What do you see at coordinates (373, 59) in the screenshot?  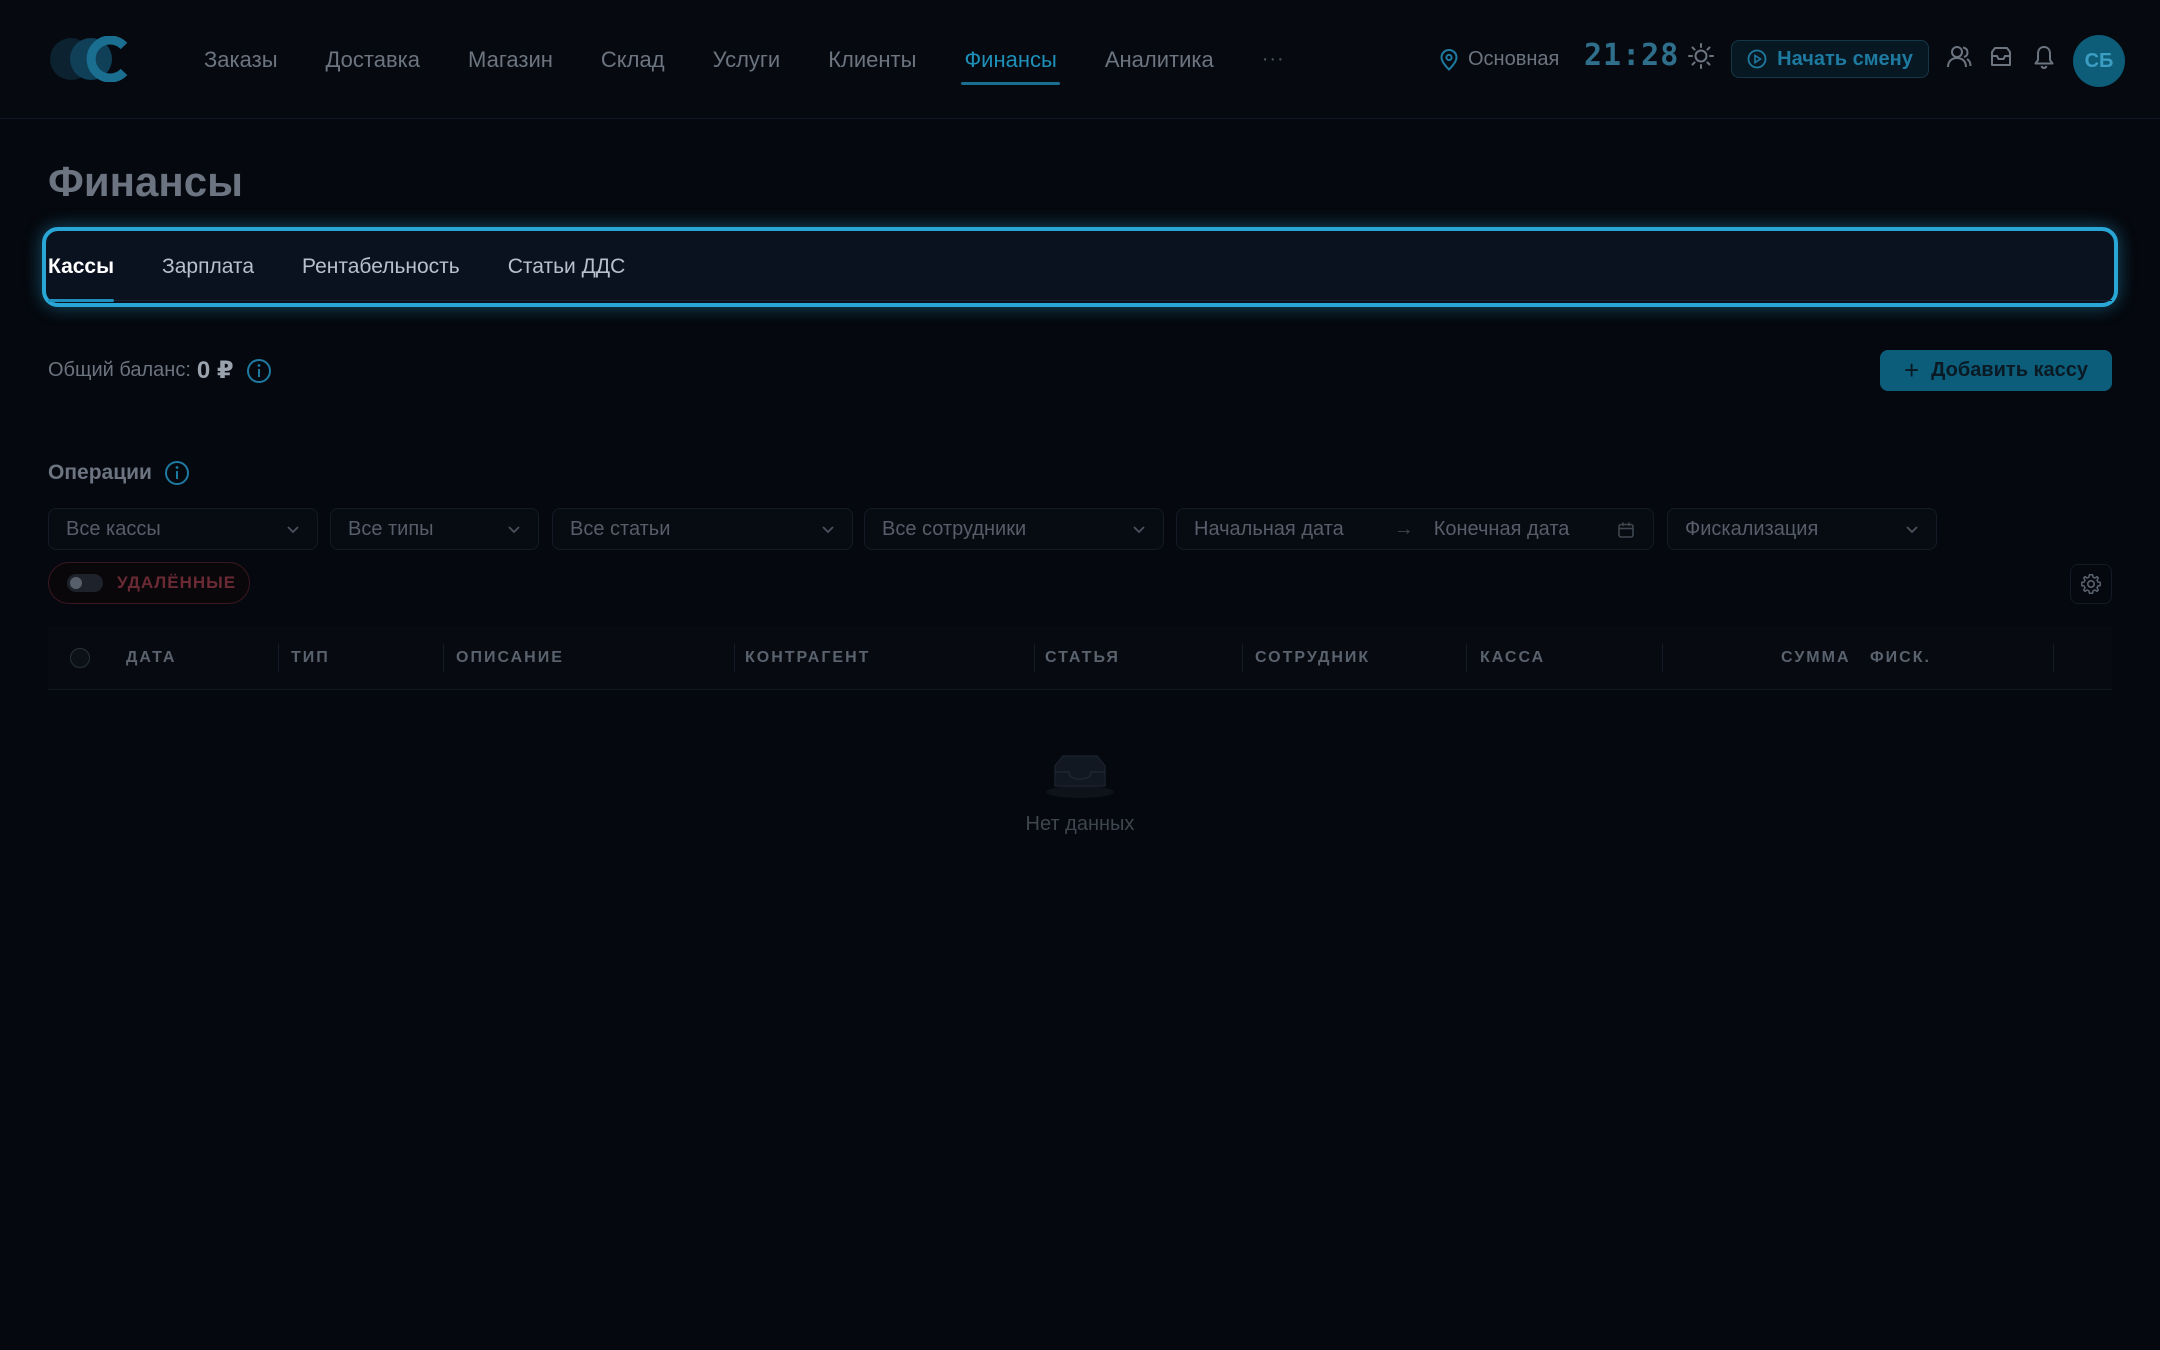 I see `nav-delivery: Доставка` at bounding box center [373, 59].